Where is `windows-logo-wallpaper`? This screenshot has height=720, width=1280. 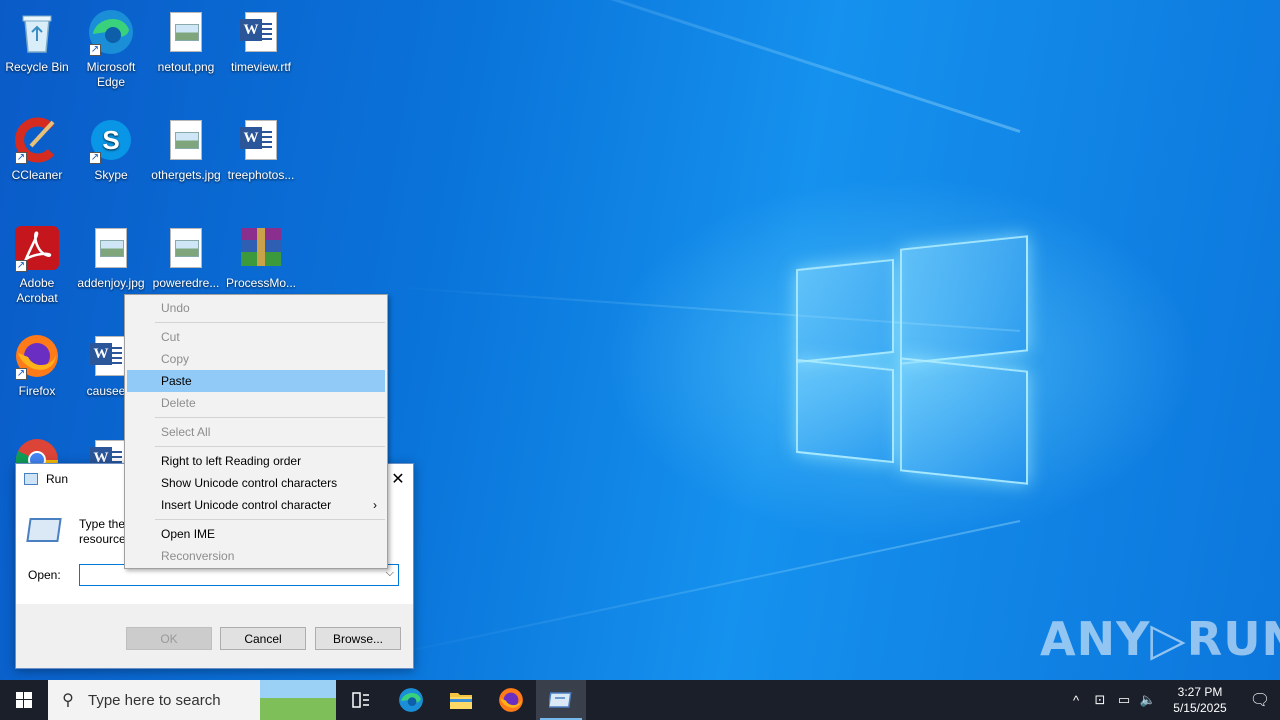
windows-logo-wallpaper is located at coordinates (912, 360).